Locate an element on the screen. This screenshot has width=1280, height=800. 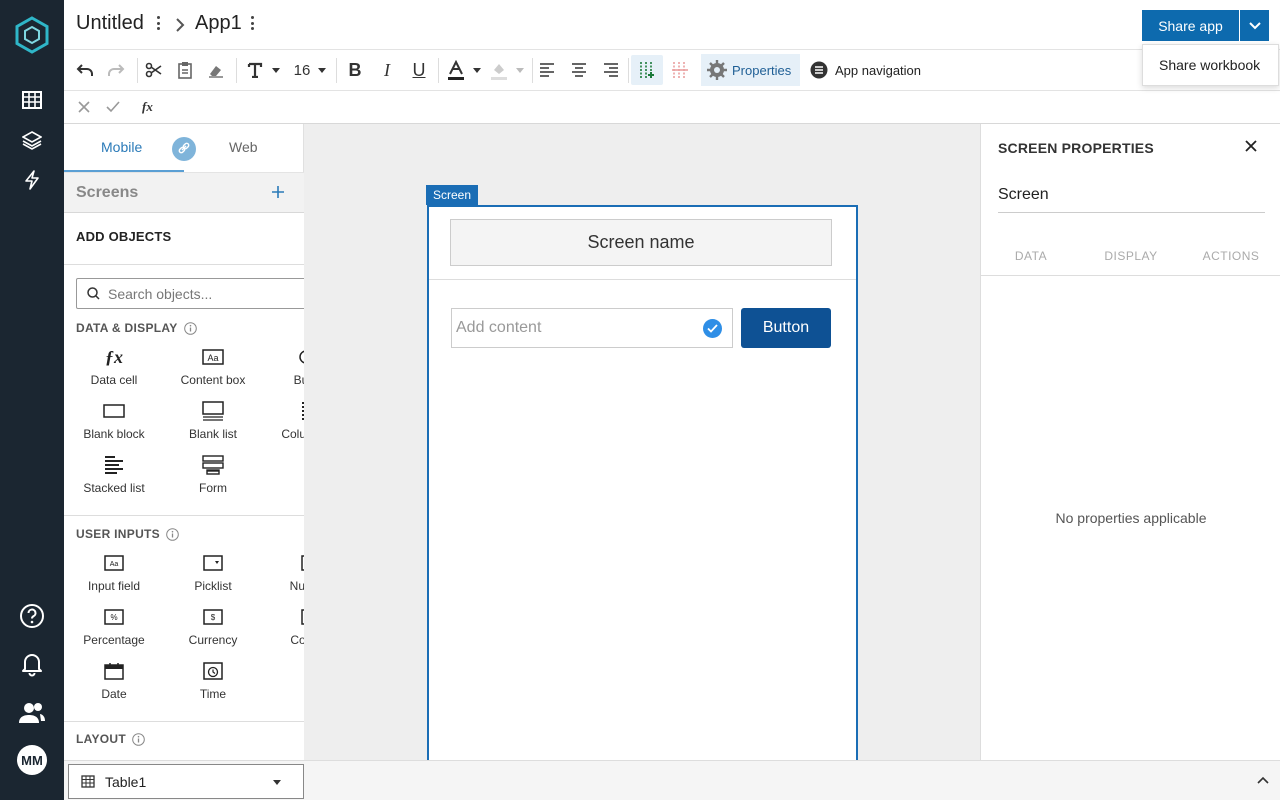
workbook-more-icon is located at coordinates (159, 24).